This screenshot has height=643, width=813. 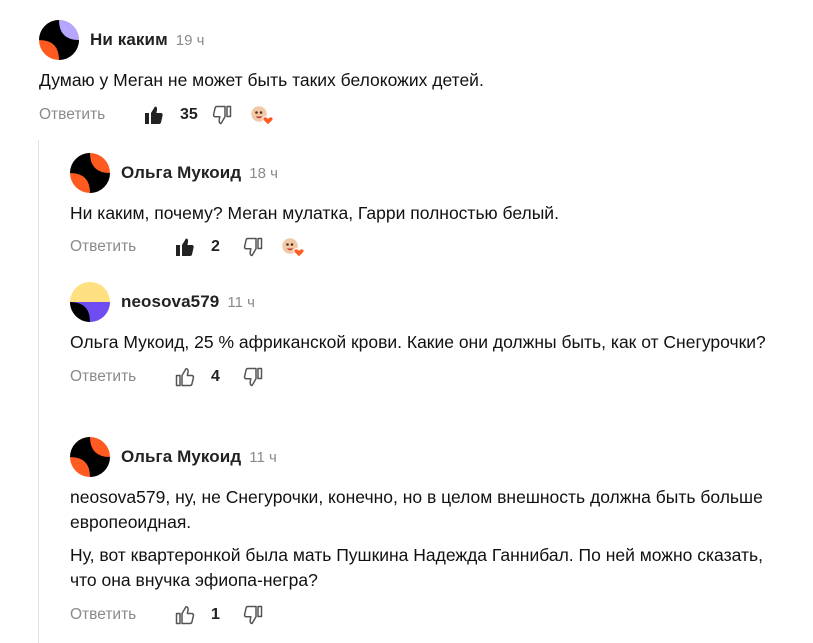 What do you see at coordinates (430, 377) in the screenshot?
I see `comment-actions: Ответить 4` at bounding box center [430, 377].